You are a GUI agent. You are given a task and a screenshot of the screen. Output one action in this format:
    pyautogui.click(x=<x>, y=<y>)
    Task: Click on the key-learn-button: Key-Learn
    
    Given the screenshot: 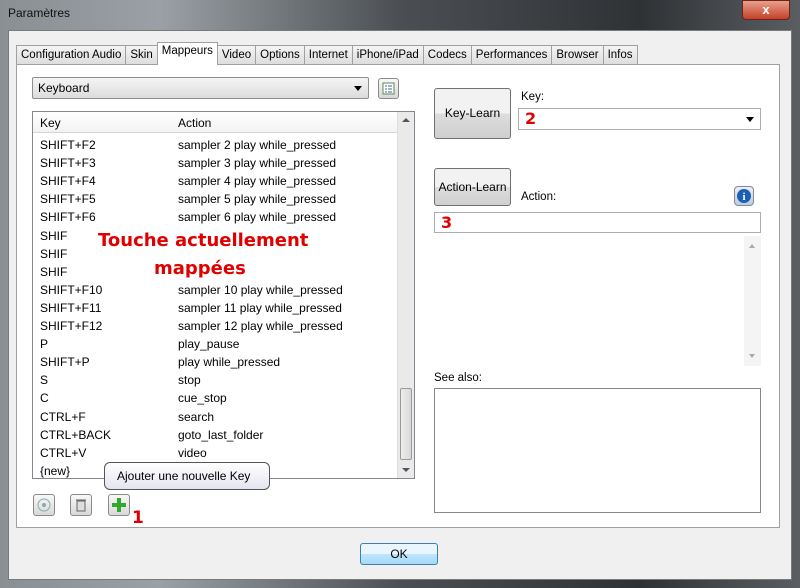 What is the action you would take?
    pyautogui.click(x=472, y=113)
    